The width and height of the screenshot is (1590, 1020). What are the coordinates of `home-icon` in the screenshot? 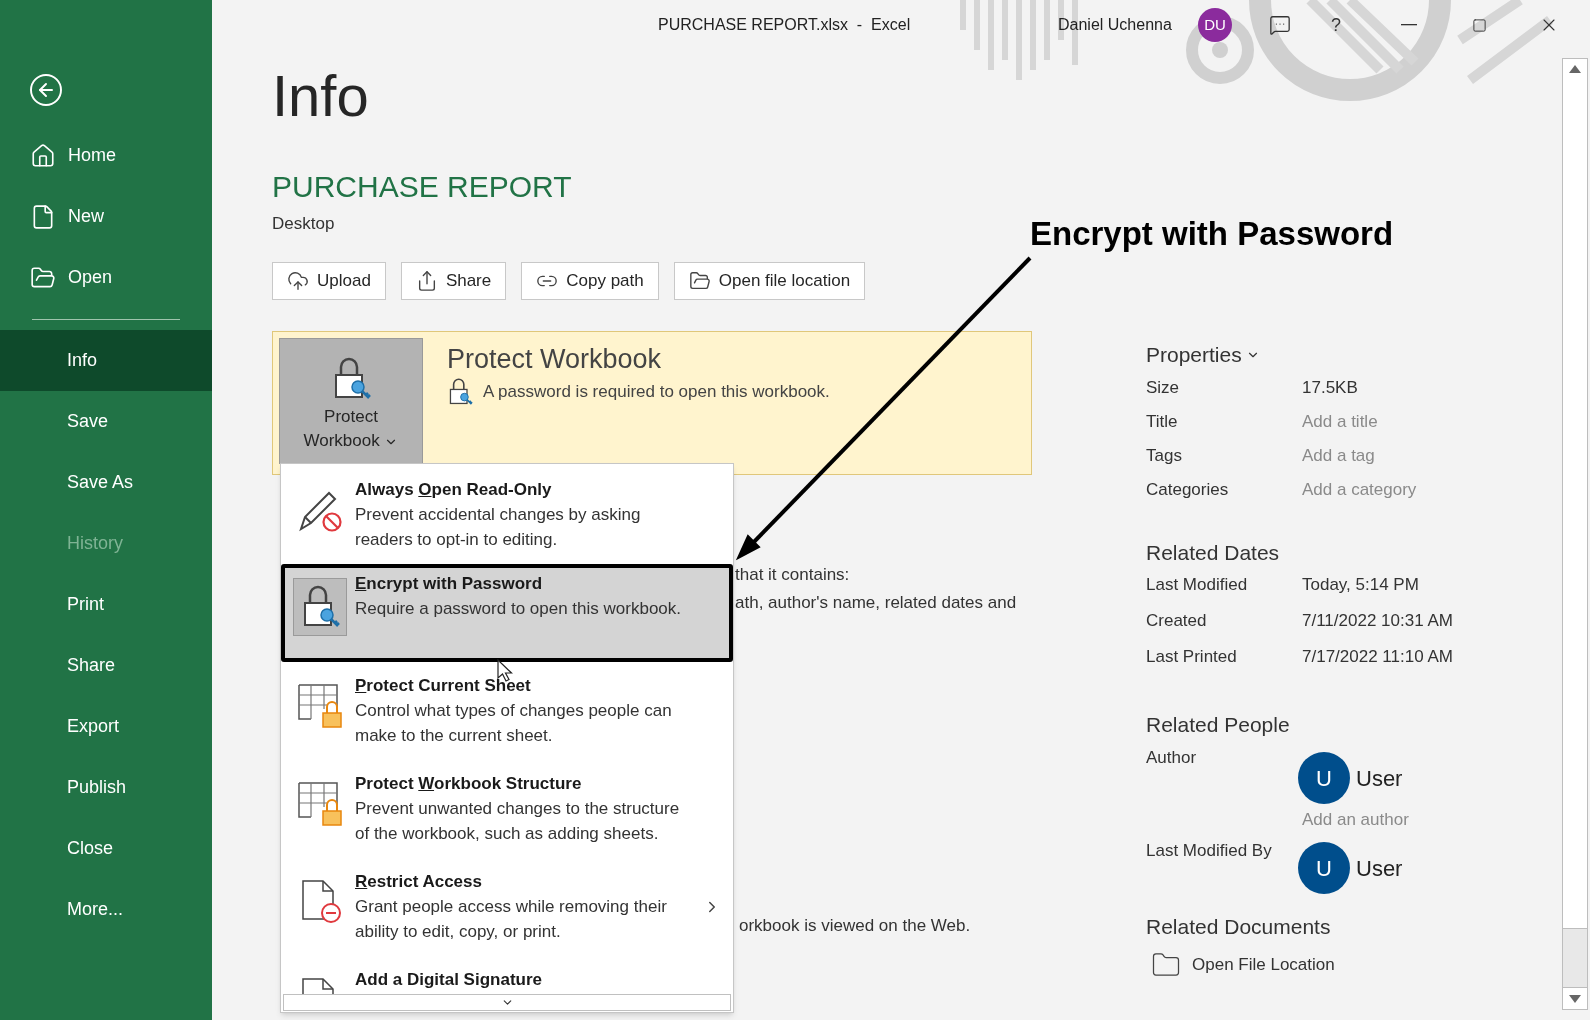 It's located at (43, 155).